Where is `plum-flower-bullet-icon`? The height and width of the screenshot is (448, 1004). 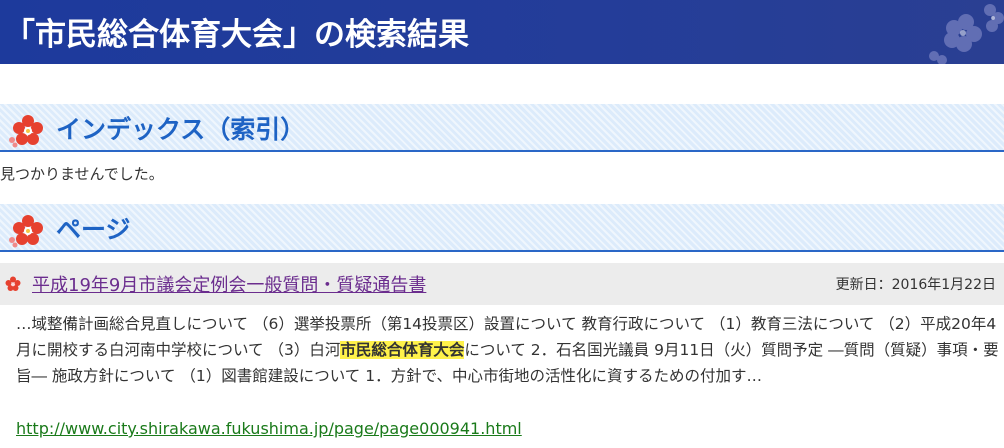
plum-flower-bullet-icon is located at coordinates (13, 283).